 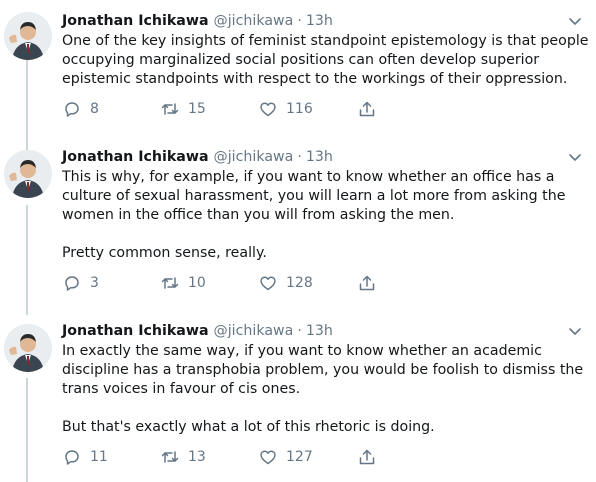 What do you see at coordinates (227, 457) in the screenshot?
I see `tweet-actions: 11 13 127` at bounding box center [227, 457].